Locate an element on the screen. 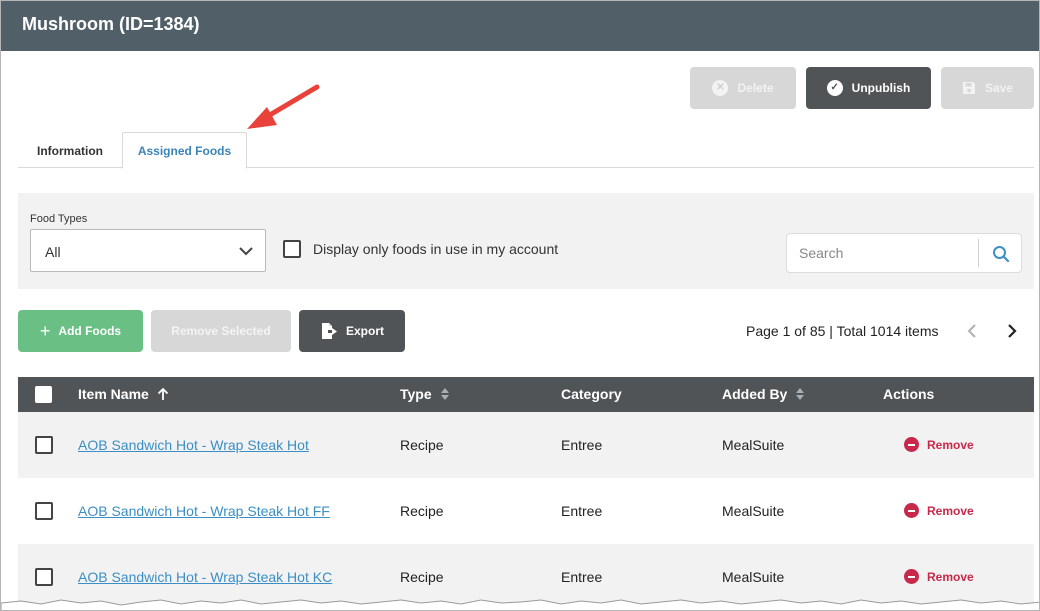 The width and height of the screenshot is (1040, 611). column-header-category: Category is located at coordinates (591, 394).